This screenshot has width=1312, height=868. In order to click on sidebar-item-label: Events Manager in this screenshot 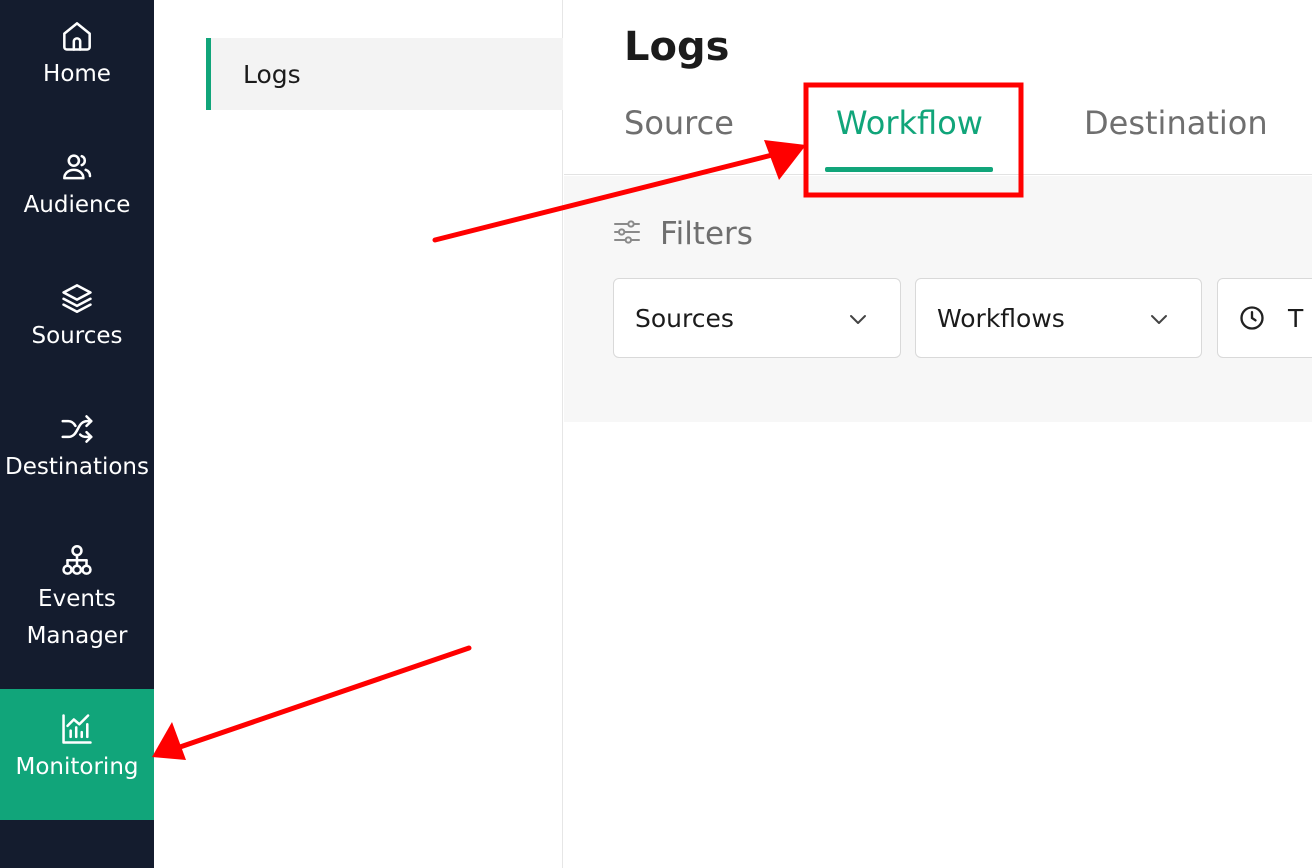, I will do `click(77, 617)`.